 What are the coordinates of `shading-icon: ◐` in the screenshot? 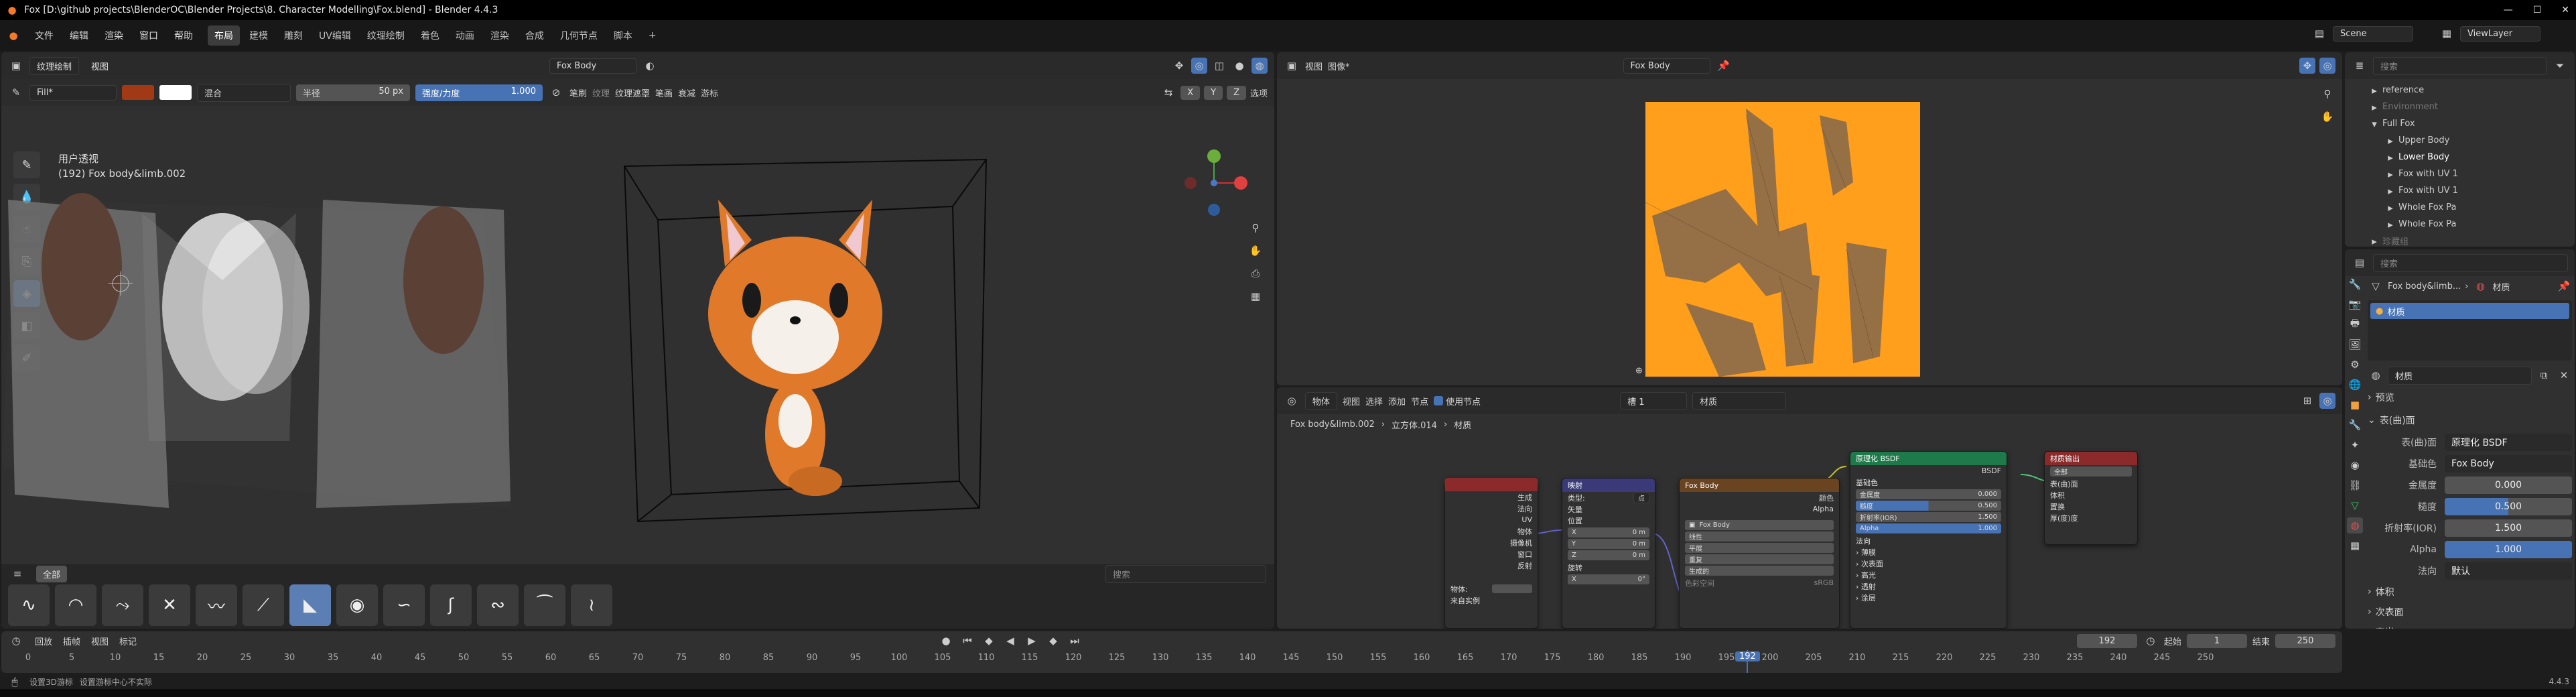 It's located at (650, 66).